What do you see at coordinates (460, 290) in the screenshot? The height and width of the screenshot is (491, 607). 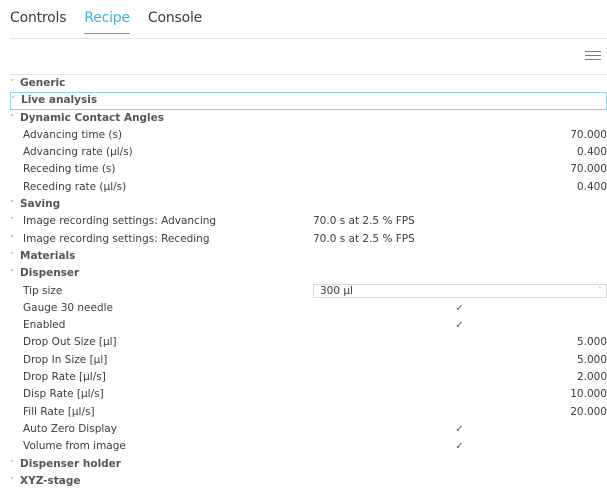 I see `tip-size-select: 300 µl ˅` at bounding box center [460, 290].